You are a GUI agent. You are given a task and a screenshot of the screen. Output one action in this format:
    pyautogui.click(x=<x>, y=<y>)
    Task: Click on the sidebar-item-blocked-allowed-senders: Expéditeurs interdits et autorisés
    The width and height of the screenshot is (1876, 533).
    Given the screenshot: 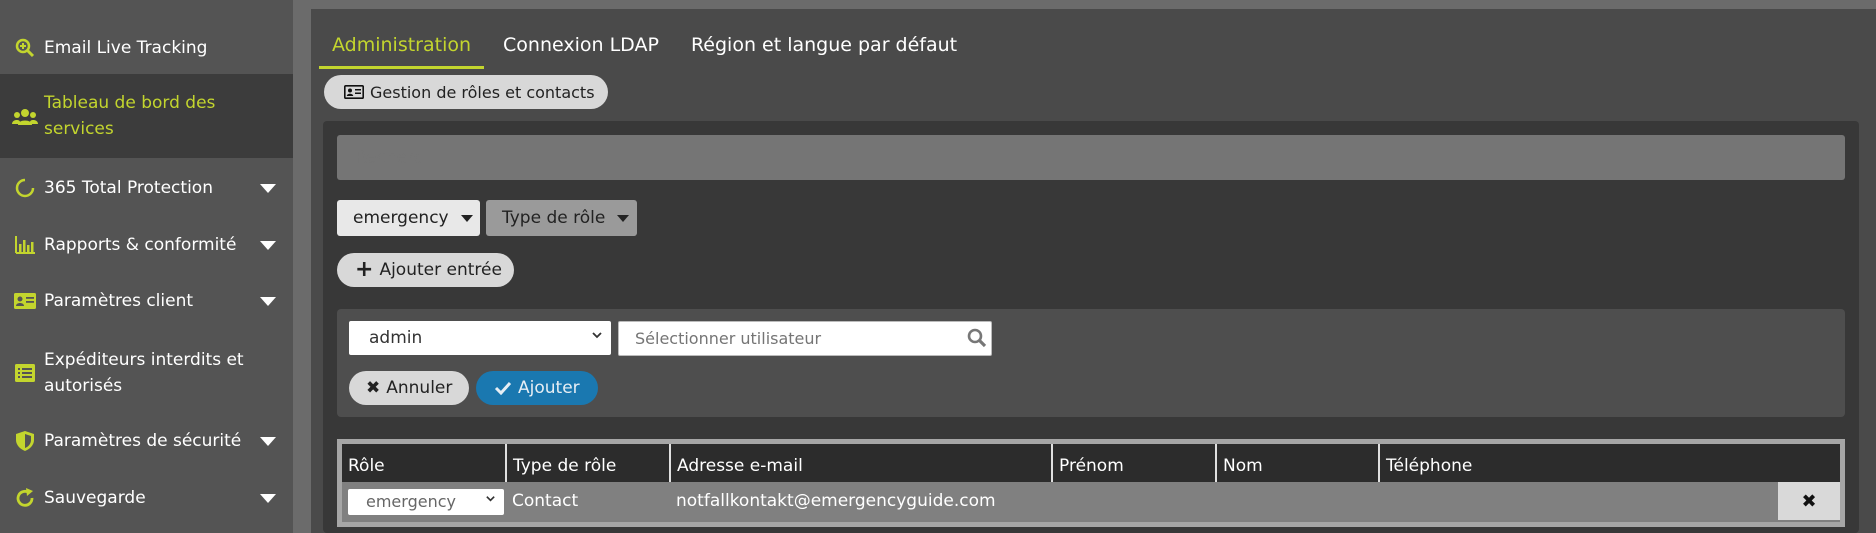 What is the action you would take?
    pyautogui.click(x=146, y=373)
    